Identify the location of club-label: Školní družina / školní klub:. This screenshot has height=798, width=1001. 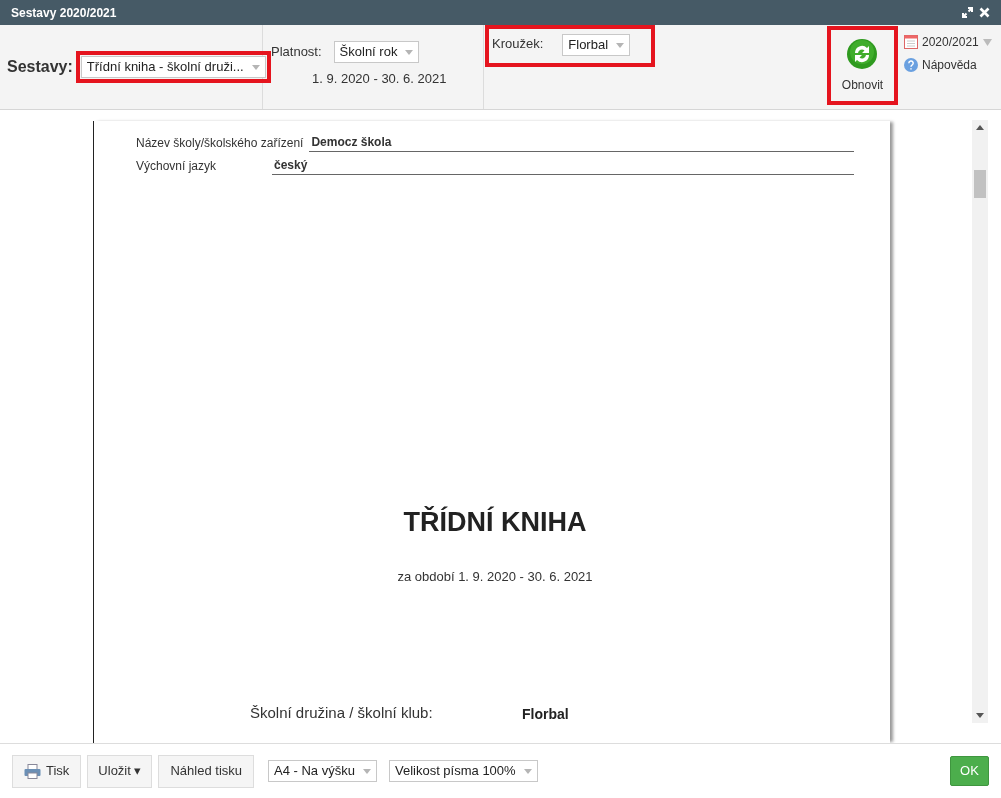
(342, 713).